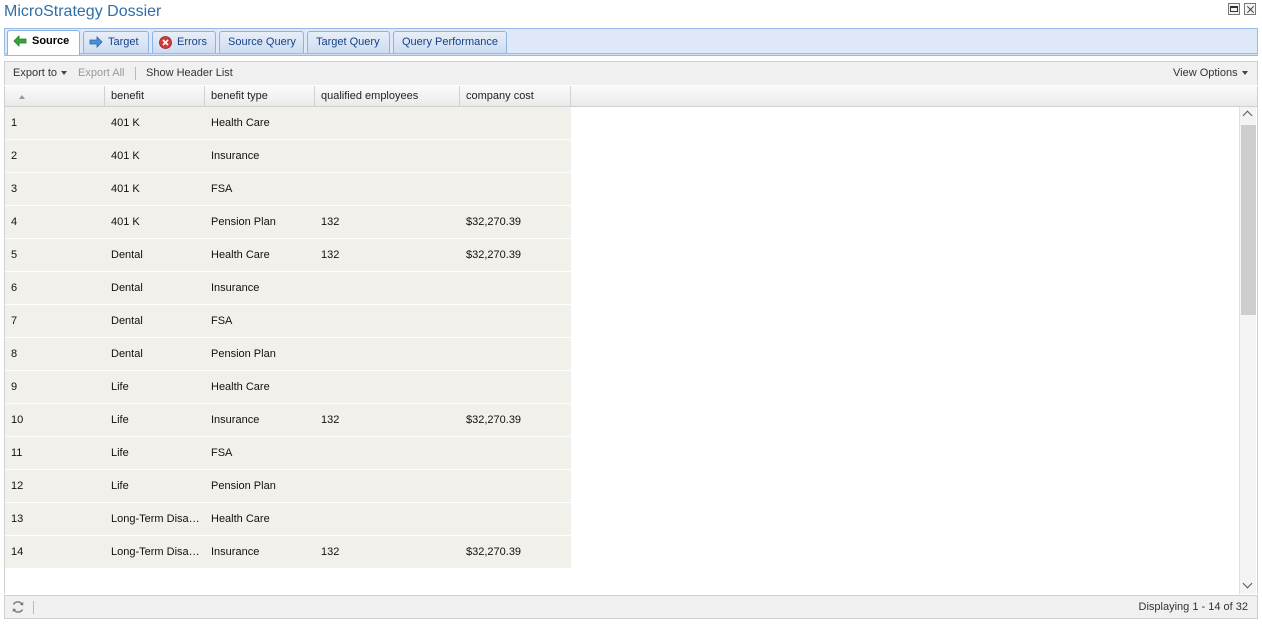 This screenshot has height=626, width=1262. Describe the element at coordinates (515, 96) in the screenshot. I see `column-header-company-cost: company cost` at that location.